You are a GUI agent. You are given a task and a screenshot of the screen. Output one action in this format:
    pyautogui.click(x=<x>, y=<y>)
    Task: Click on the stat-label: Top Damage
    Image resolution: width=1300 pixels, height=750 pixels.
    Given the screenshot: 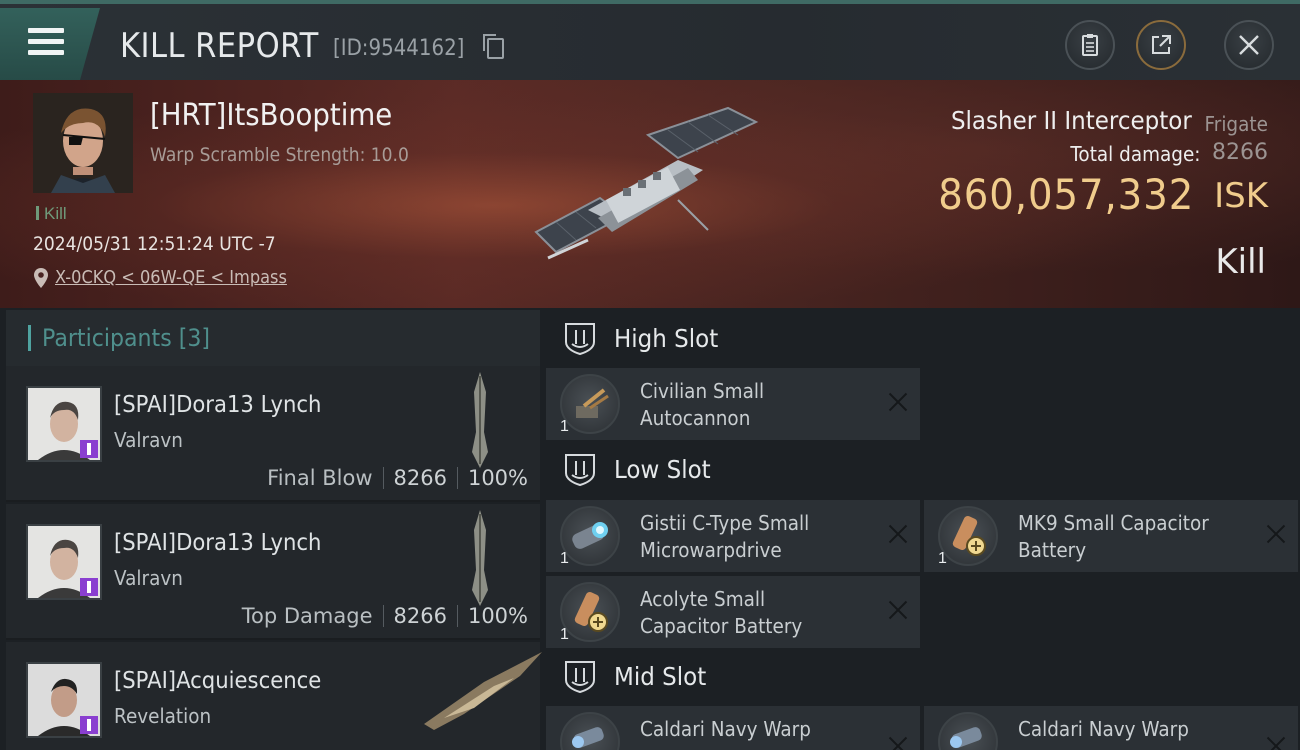 What is the action you would take?
    pyautogui.click(x=307, y=616)
    